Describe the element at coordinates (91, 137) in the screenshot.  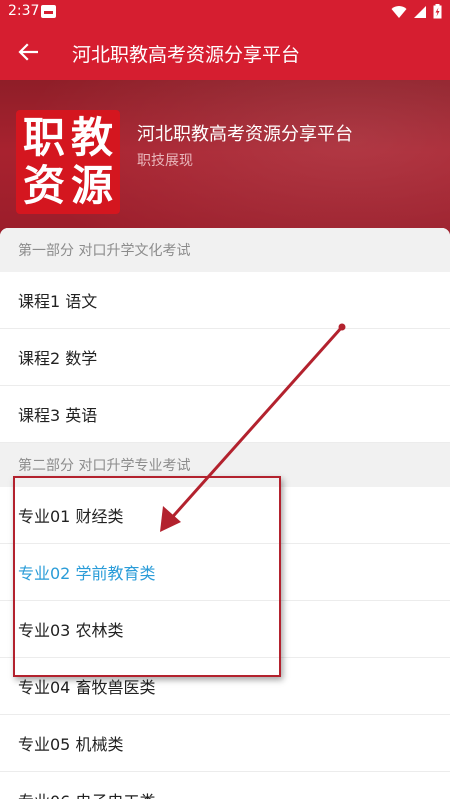
I see `logo-char: 教` at that location.